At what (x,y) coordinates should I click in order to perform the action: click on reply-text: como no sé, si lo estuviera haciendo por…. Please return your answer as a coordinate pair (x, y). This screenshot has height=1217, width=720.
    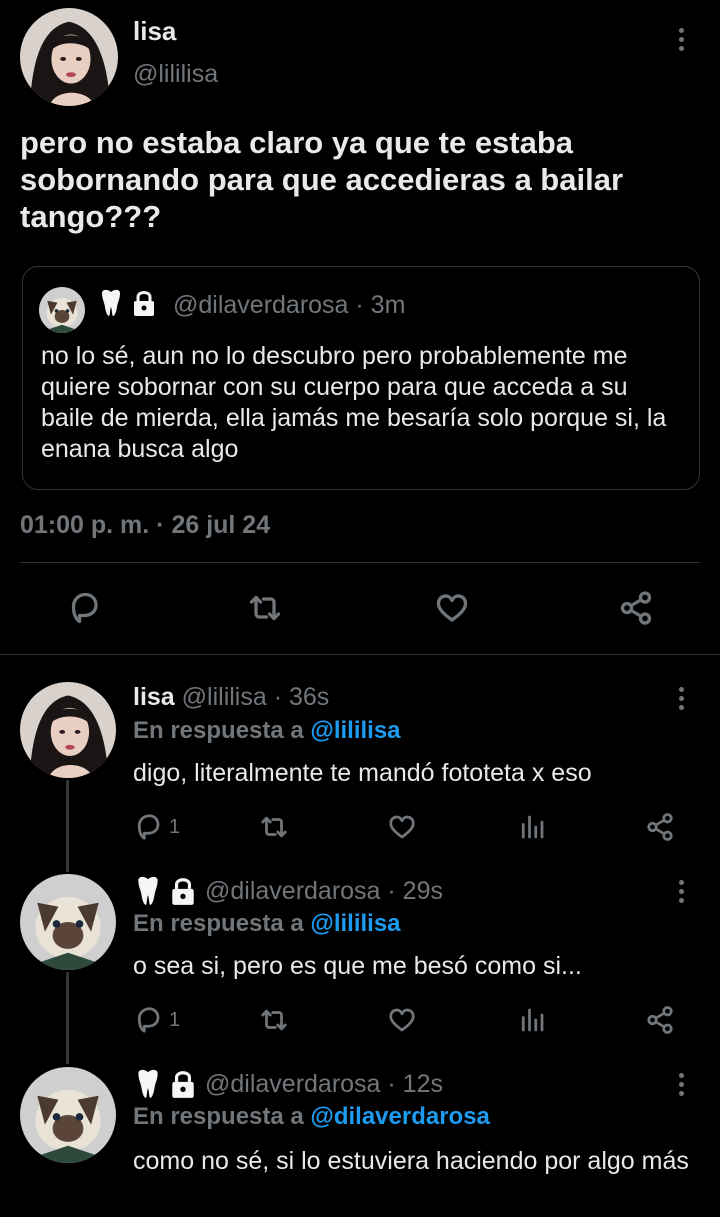
    Looking at the image, I should click on (411, 1161).